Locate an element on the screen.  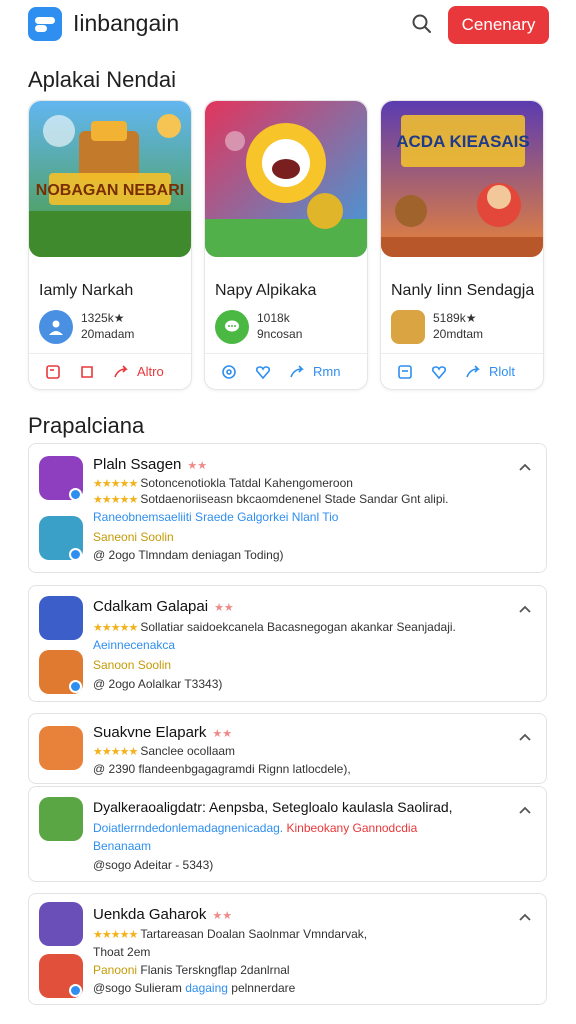
item-line: Thoat 2em is located at coordinates (122, 952).